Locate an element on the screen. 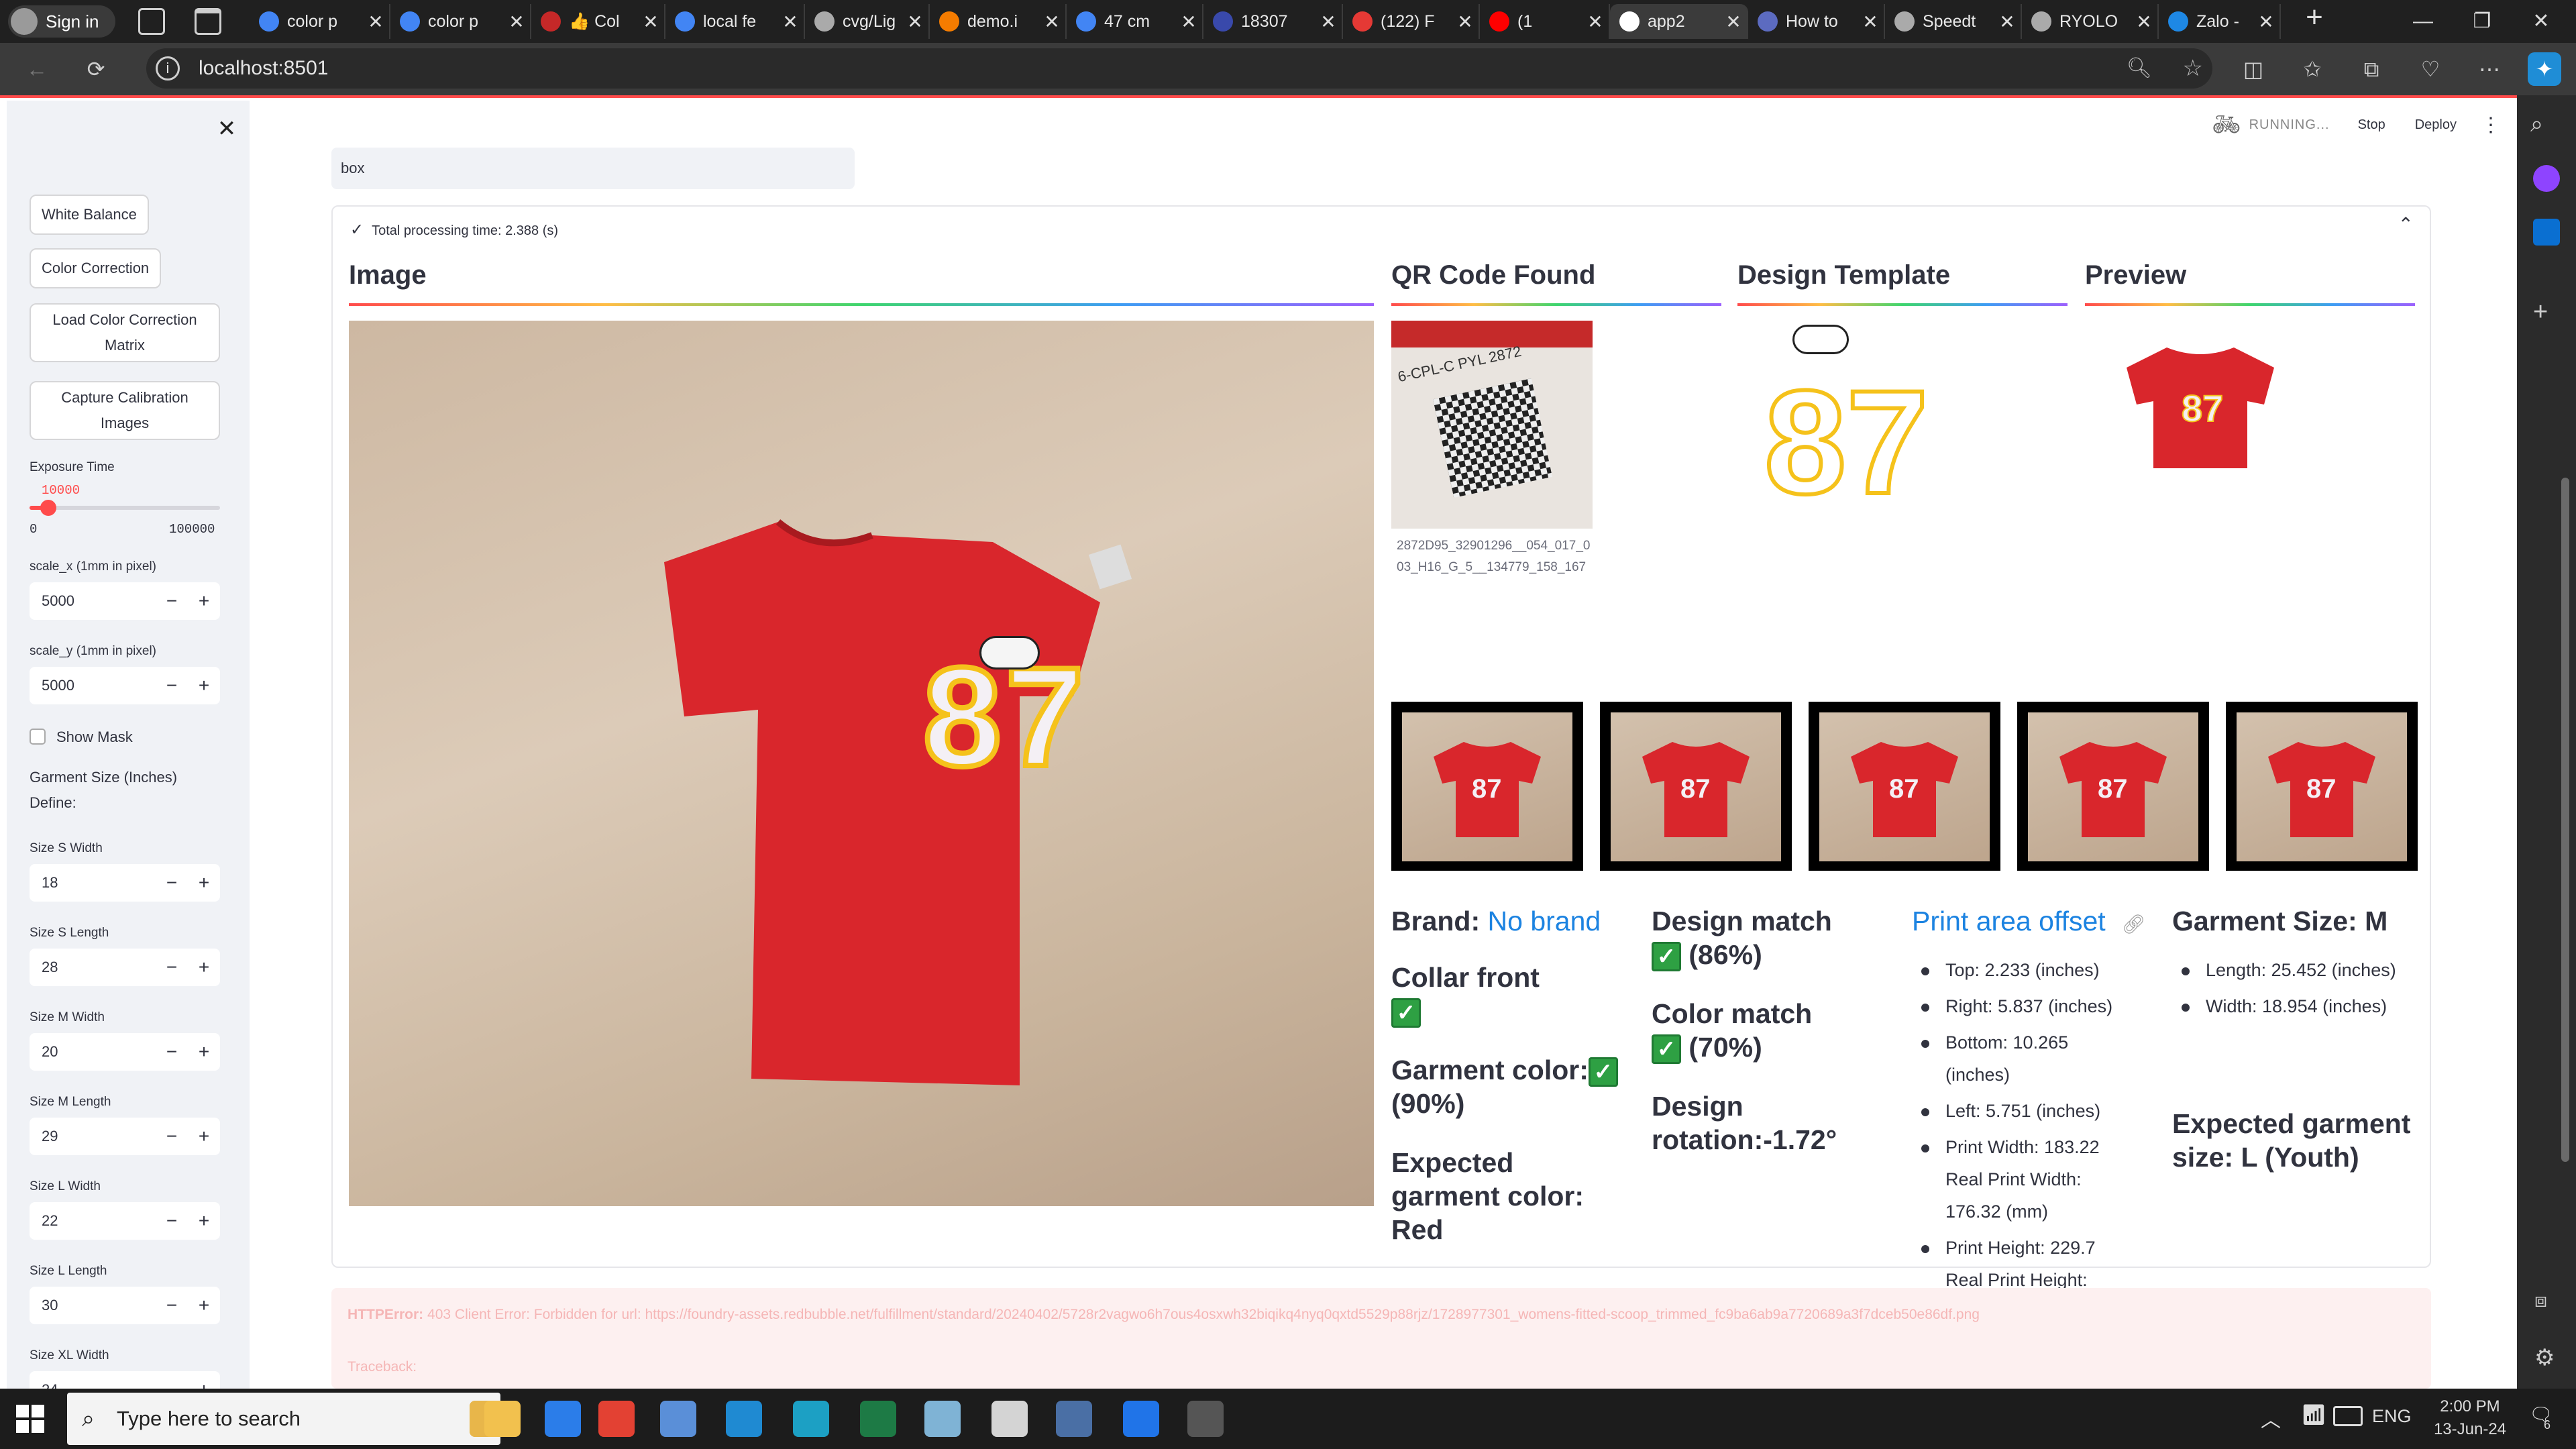 The image size is (2576, 1449). deploy-button: Deploy is located at coordinates (2436, 125).